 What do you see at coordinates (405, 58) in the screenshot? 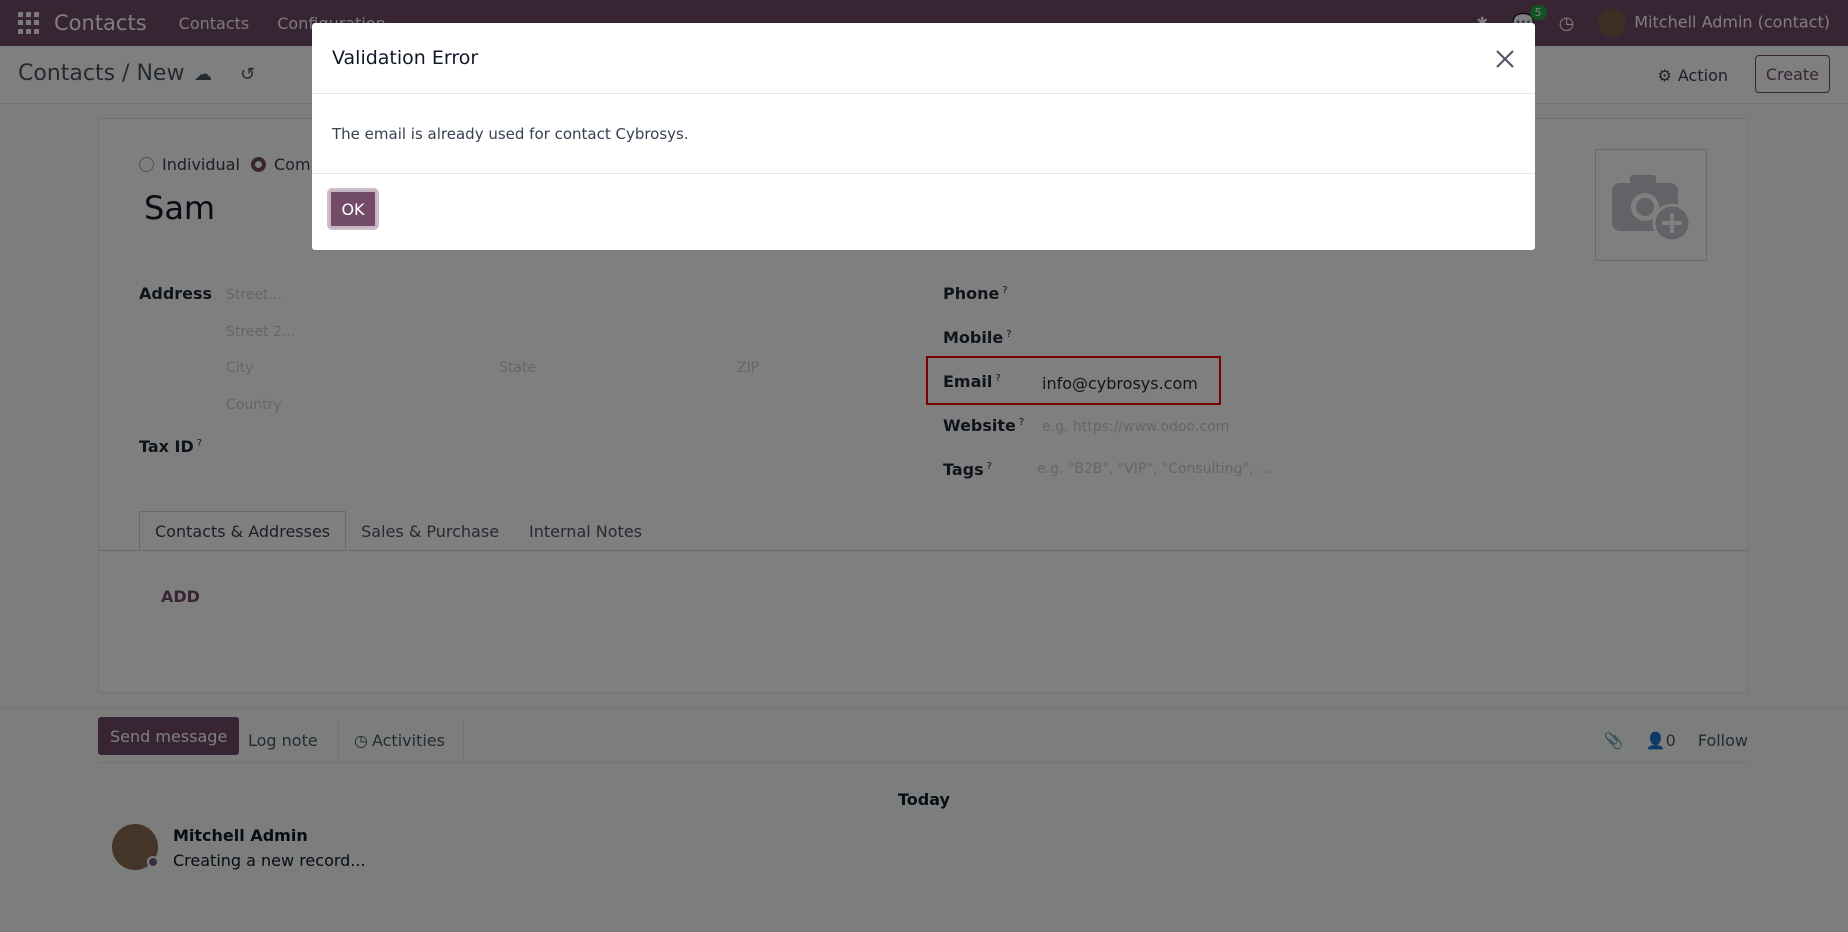
I see `dialog-title: Validation Error` at bounding box center [405, 58].